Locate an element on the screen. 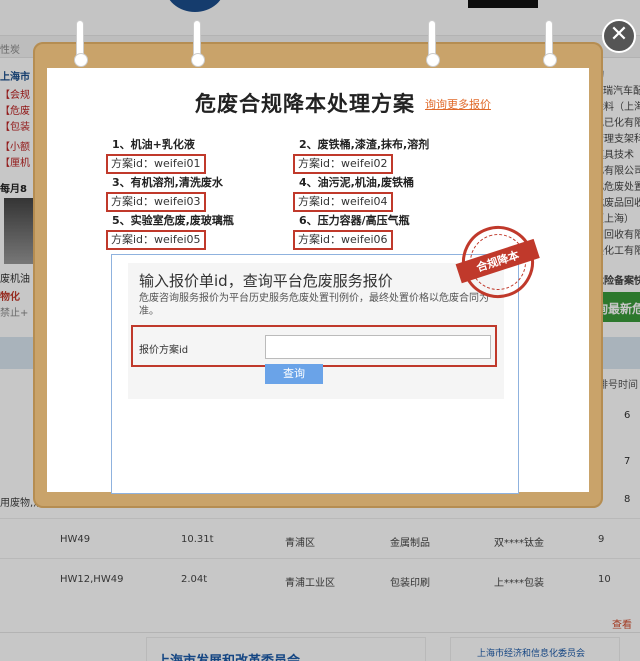 The width and height of the screenshot is (640, 661). plan-id: 方案id：weifei02 is located at coordinates (343, 164).